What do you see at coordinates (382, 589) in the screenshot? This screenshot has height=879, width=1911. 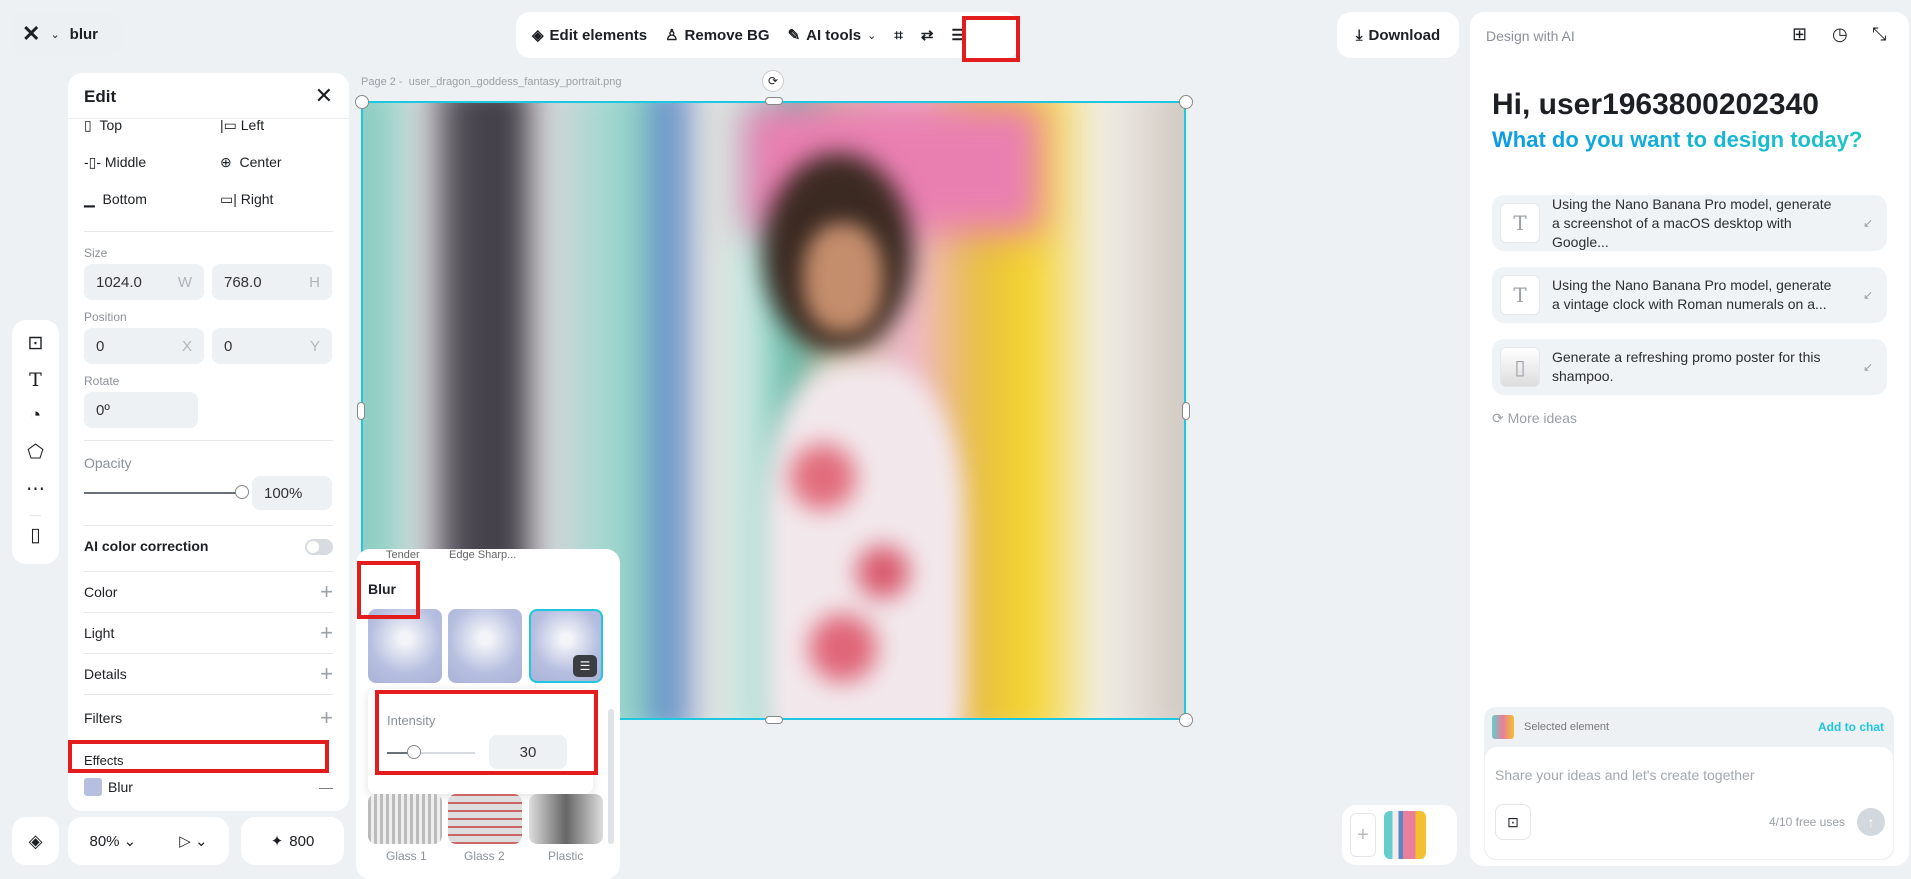 I see `blur-section-title: Blur` at bounding box center [382, 589].